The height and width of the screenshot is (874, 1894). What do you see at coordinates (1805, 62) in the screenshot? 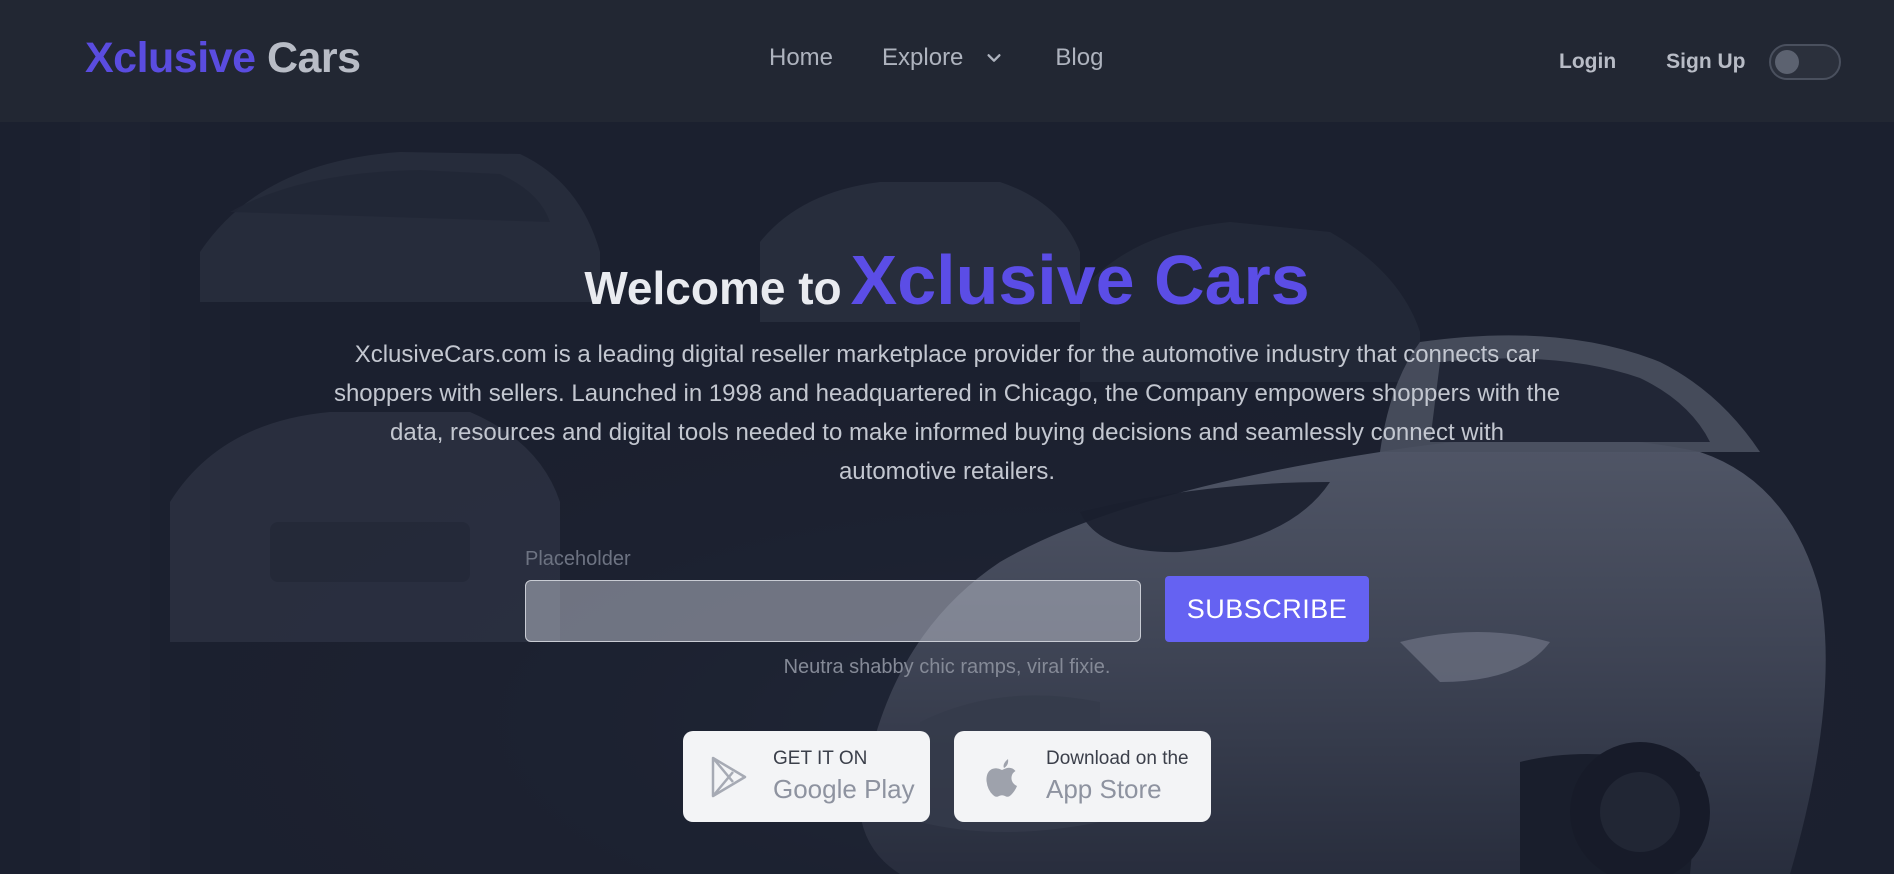
I see `theme-toggle` at bounding box center [1805, 62].